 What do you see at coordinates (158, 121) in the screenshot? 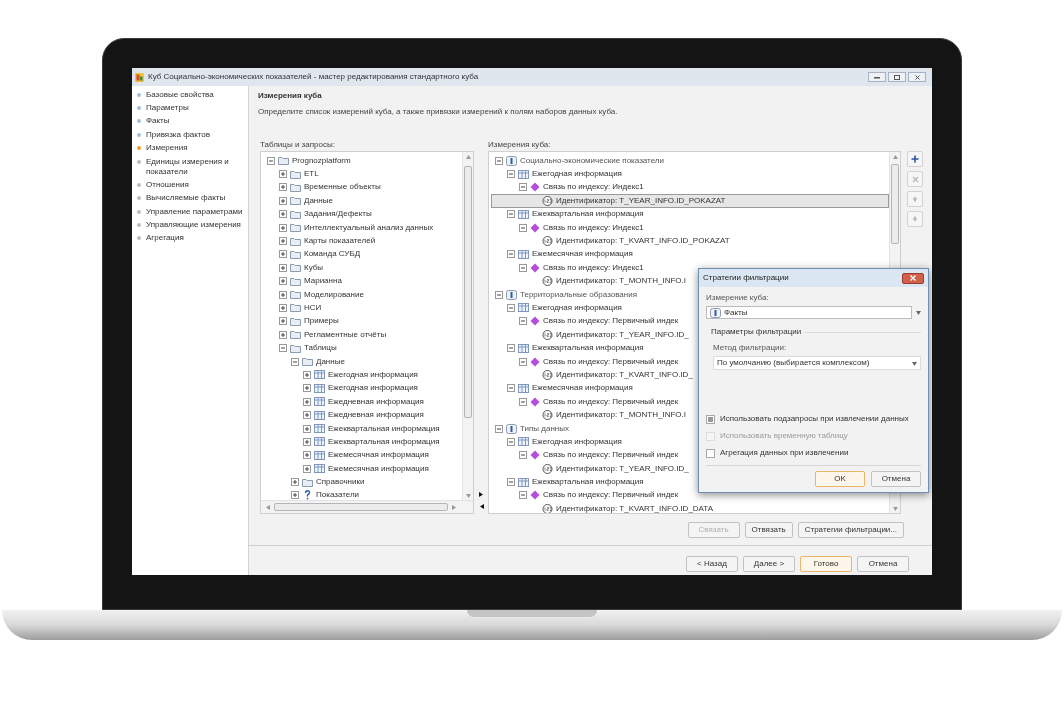
I see `step-link: Факты` at bounding box center [158, 121].